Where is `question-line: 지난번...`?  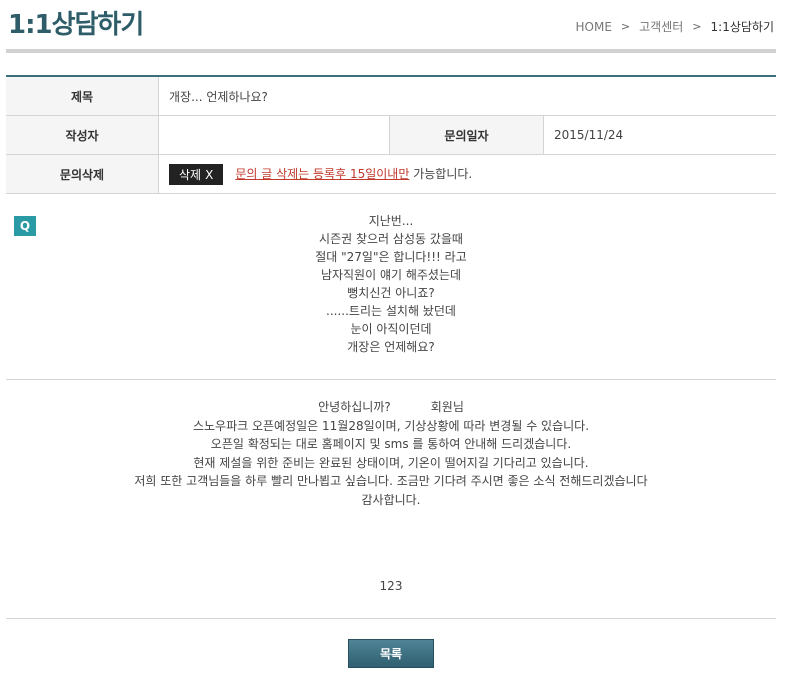 question-line: 지난번... is located at coordinates (391, 221).